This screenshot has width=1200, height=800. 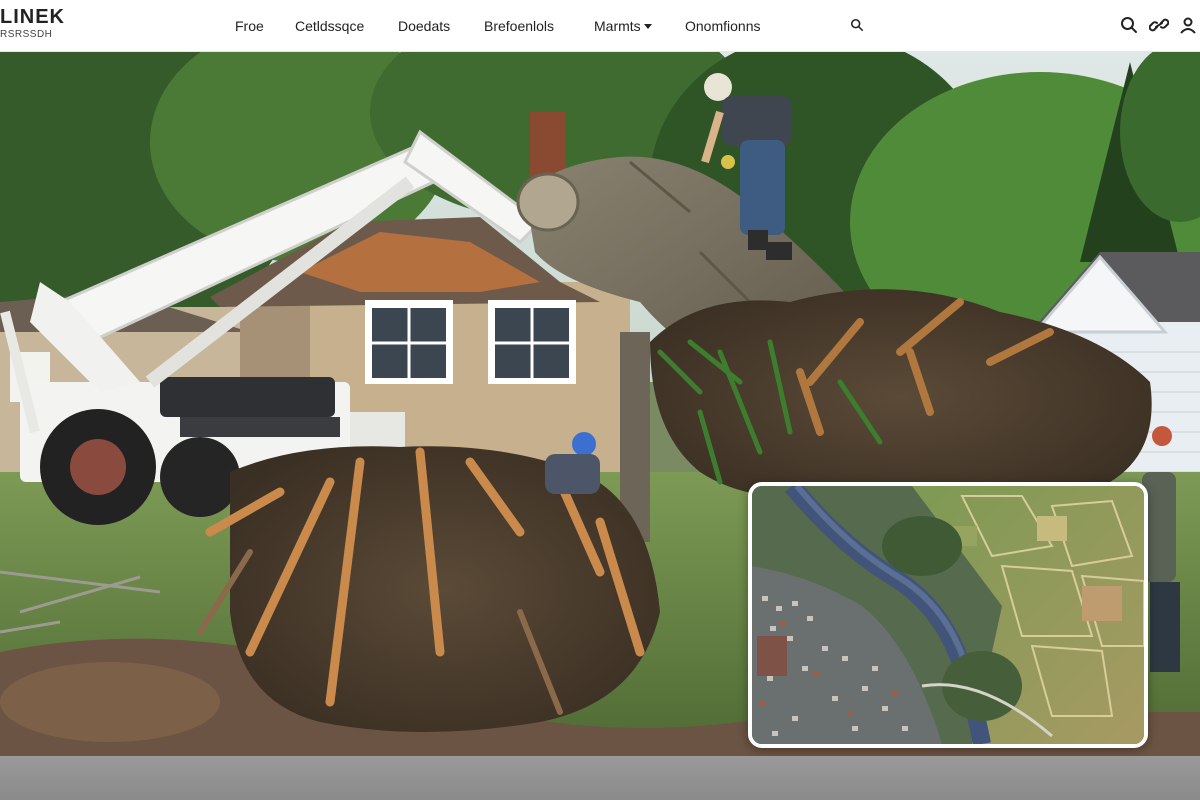 What do you see at coordinates (424, 26) in the screenshot?
I see `nav-item-3: Doedats` at bounding box center [424, 26].